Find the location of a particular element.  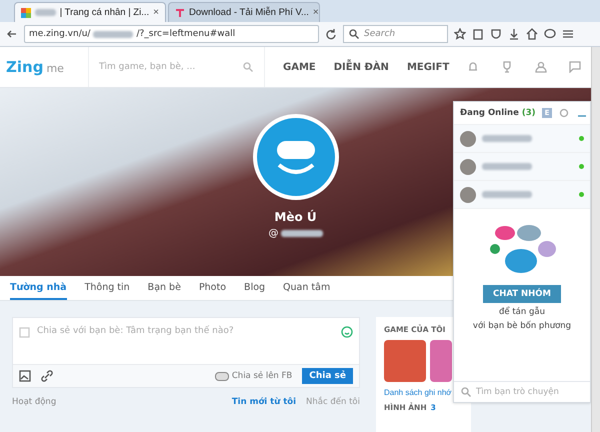

reload-icon is located at coordinates (331, 34).